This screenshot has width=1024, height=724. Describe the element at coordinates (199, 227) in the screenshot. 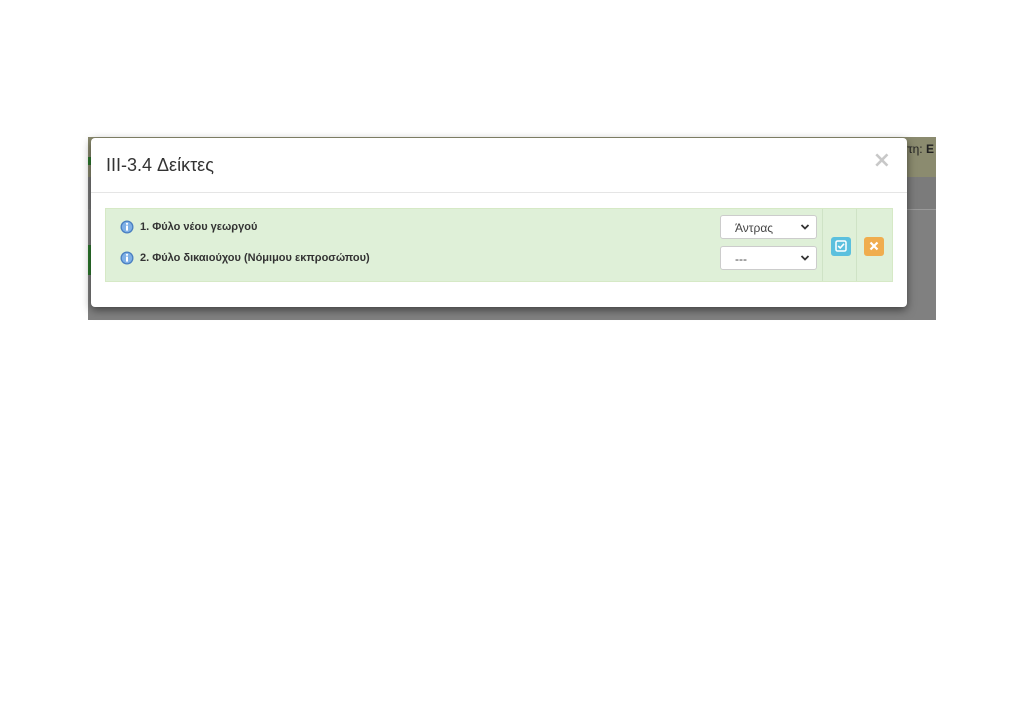

I see `indicator-label: 1. Φύλο νέου γεωργού` at that location.